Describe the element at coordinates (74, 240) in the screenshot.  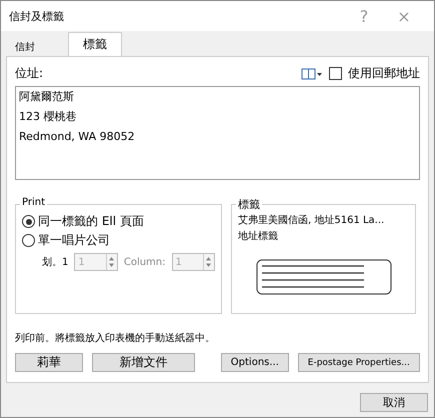
I see `radio-label: 單一唱片公司` at that location.